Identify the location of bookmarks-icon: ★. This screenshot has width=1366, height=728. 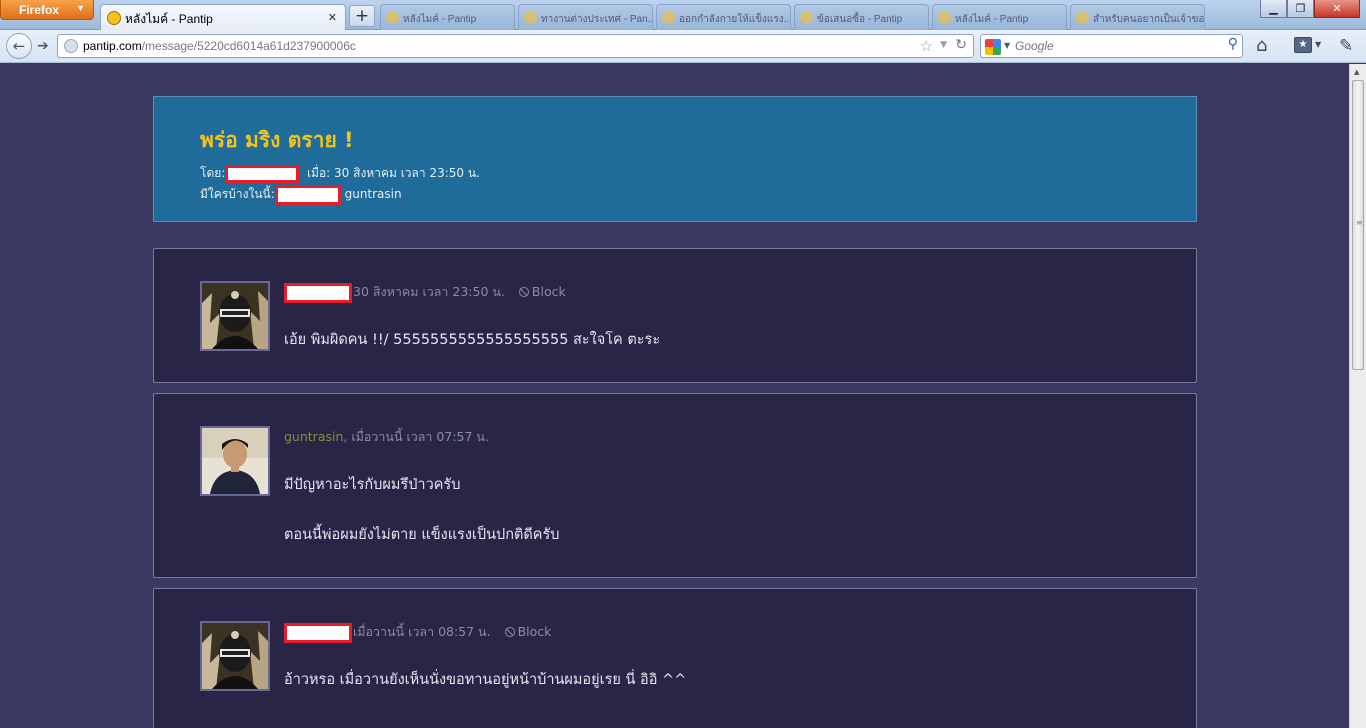
(1303, 45).